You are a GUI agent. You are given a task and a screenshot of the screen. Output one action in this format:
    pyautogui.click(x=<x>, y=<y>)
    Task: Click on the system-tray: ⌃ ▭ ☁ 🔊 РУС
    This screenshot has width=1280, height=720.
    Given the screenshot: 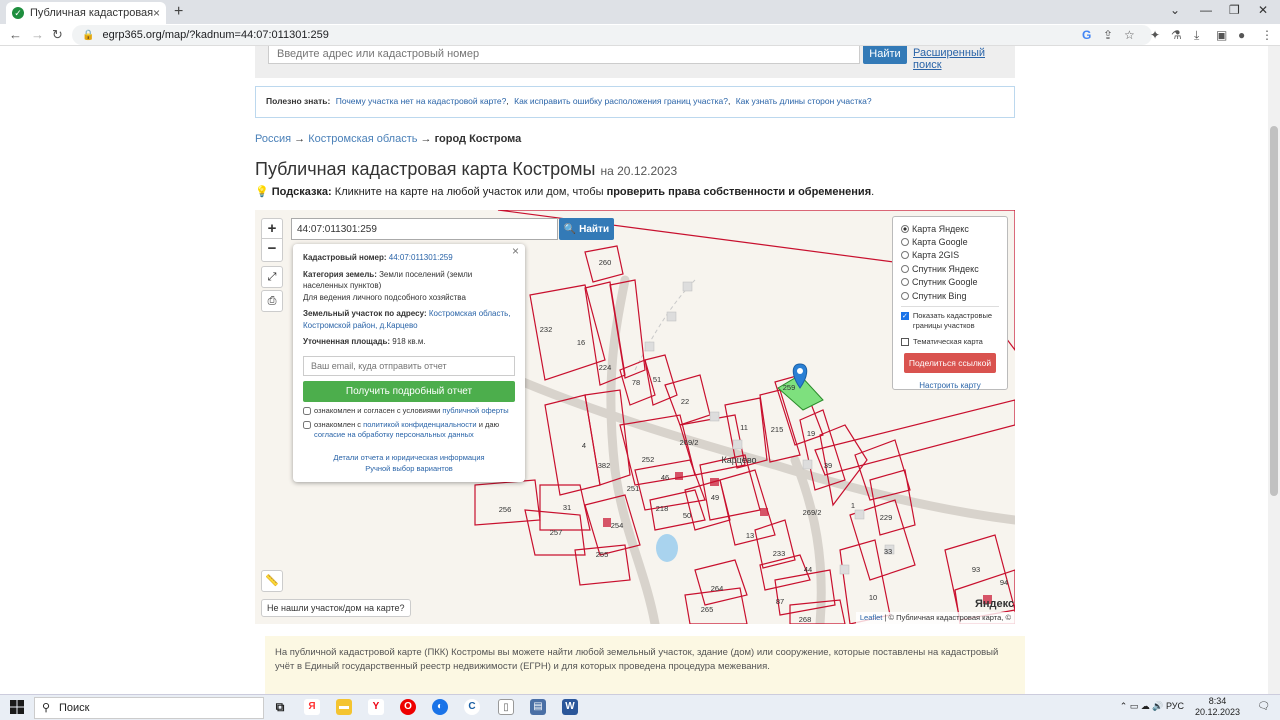 What is the action you would take?
    pyautogui.click(x=1152, y=706)
    